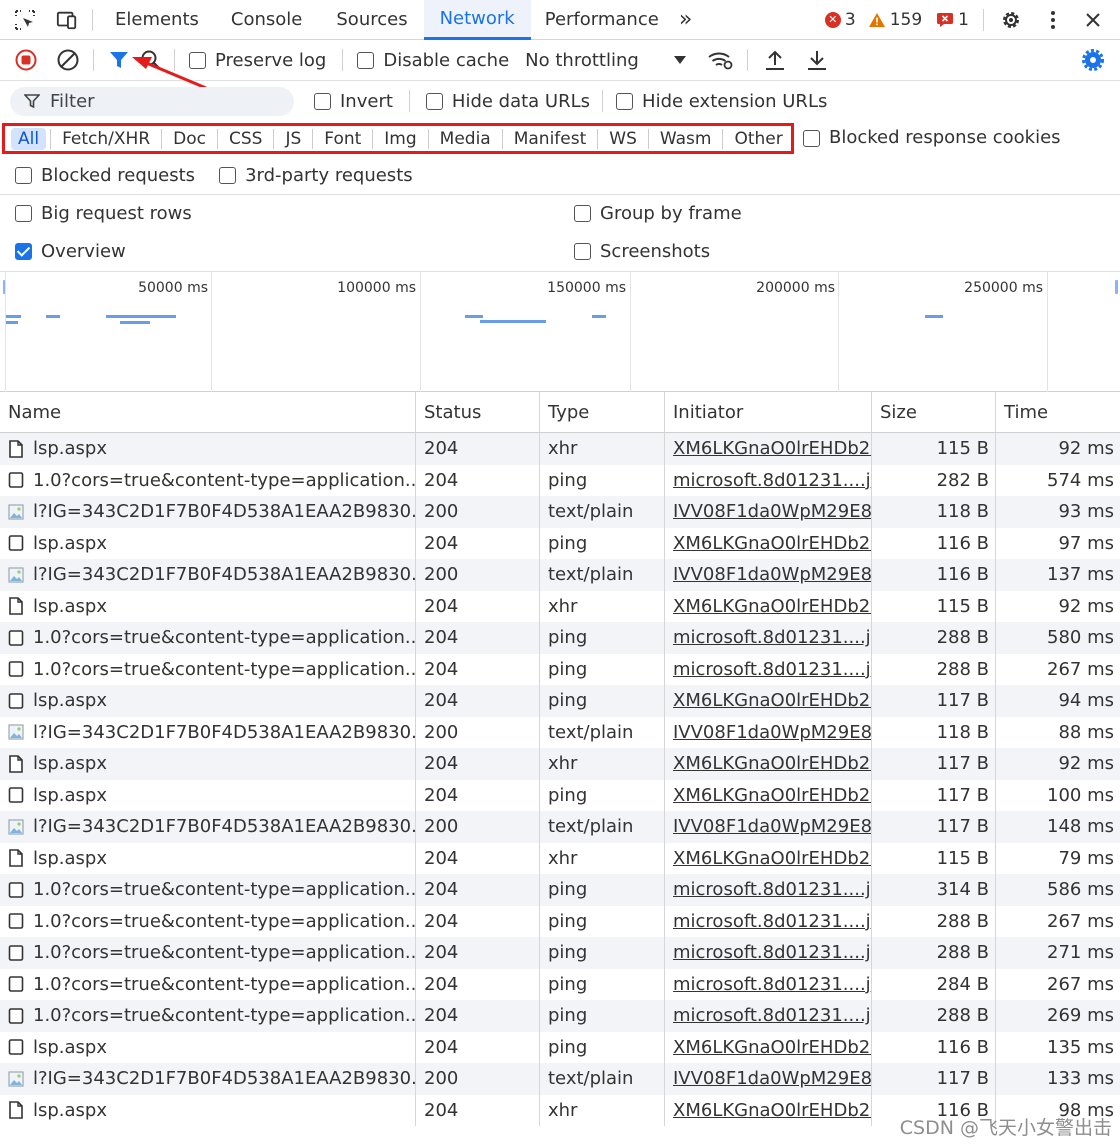  I want to click on chip-fetch-xhr: Fetch/XHR, so click(106, 139).